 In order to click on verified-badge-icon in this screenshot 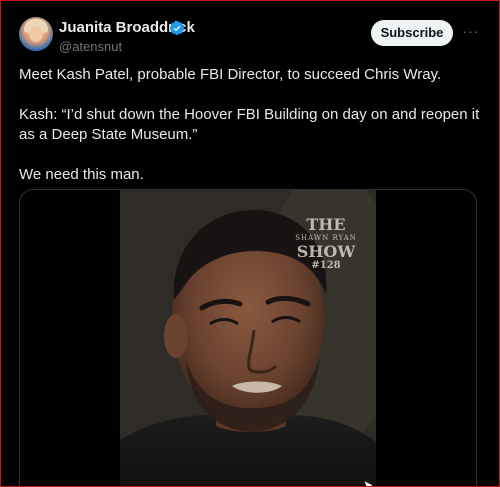, I will do `click(176, 28)`.